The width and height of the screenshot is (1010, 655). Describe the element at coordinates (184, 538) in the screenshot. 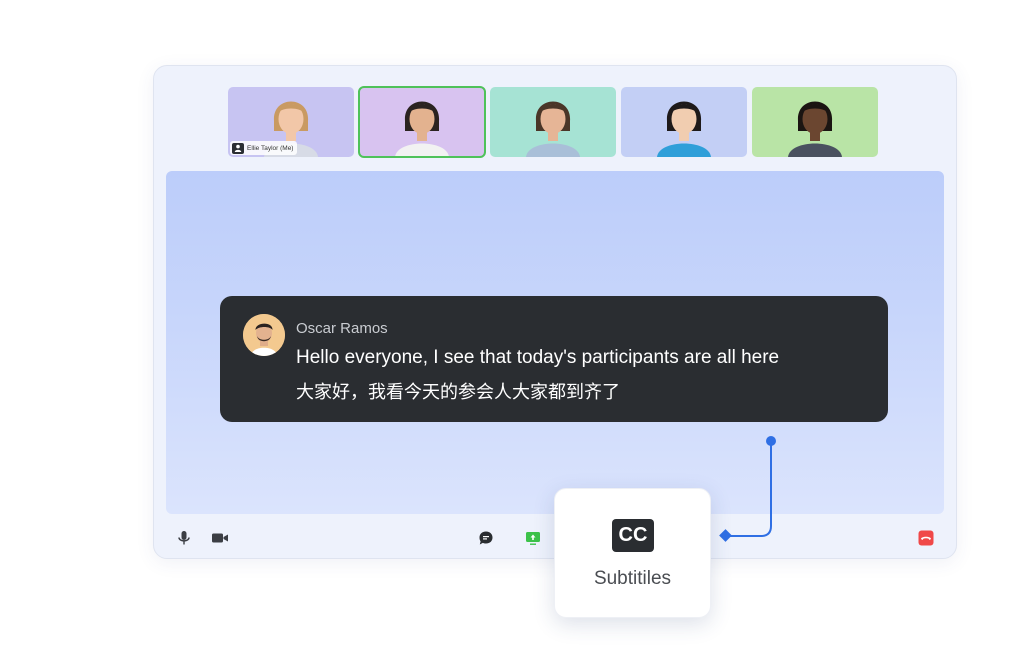

I see `microphone-icon` at that location.